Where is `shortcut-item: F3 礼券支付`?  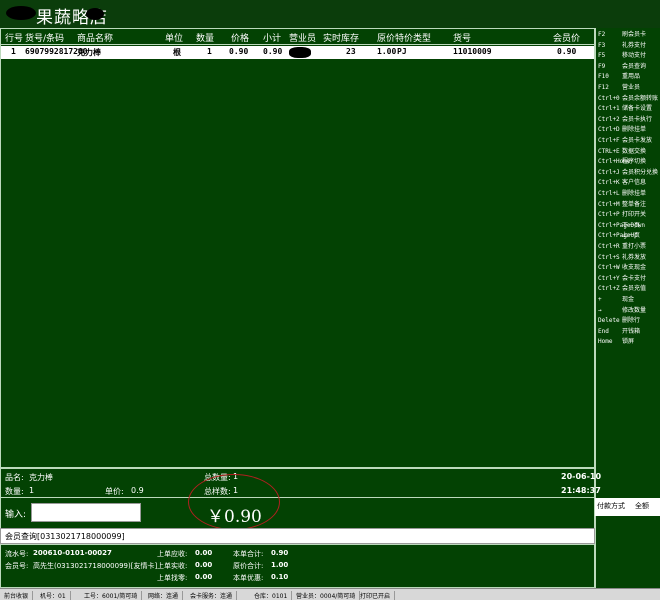 shortcut-item: F3 礼券支付 is located at coordinates (622, 46).